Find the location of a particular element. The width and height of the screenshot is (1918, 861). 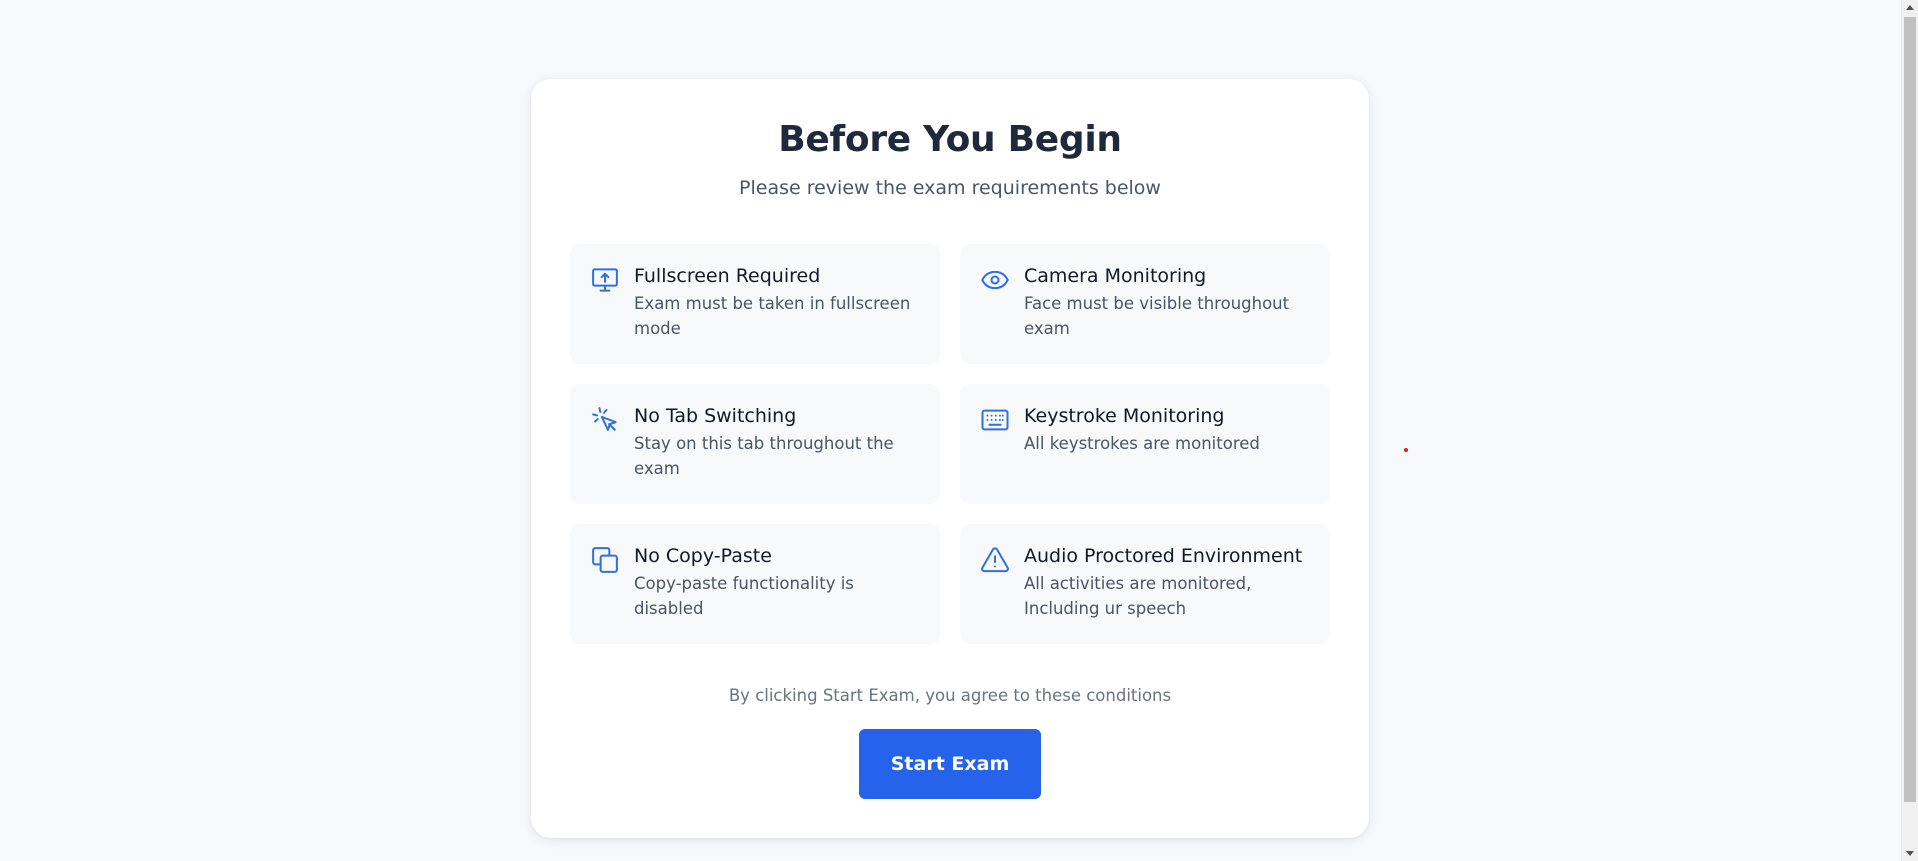

requirement-title: Fullscreen Required is located at coordinates (727, 276).